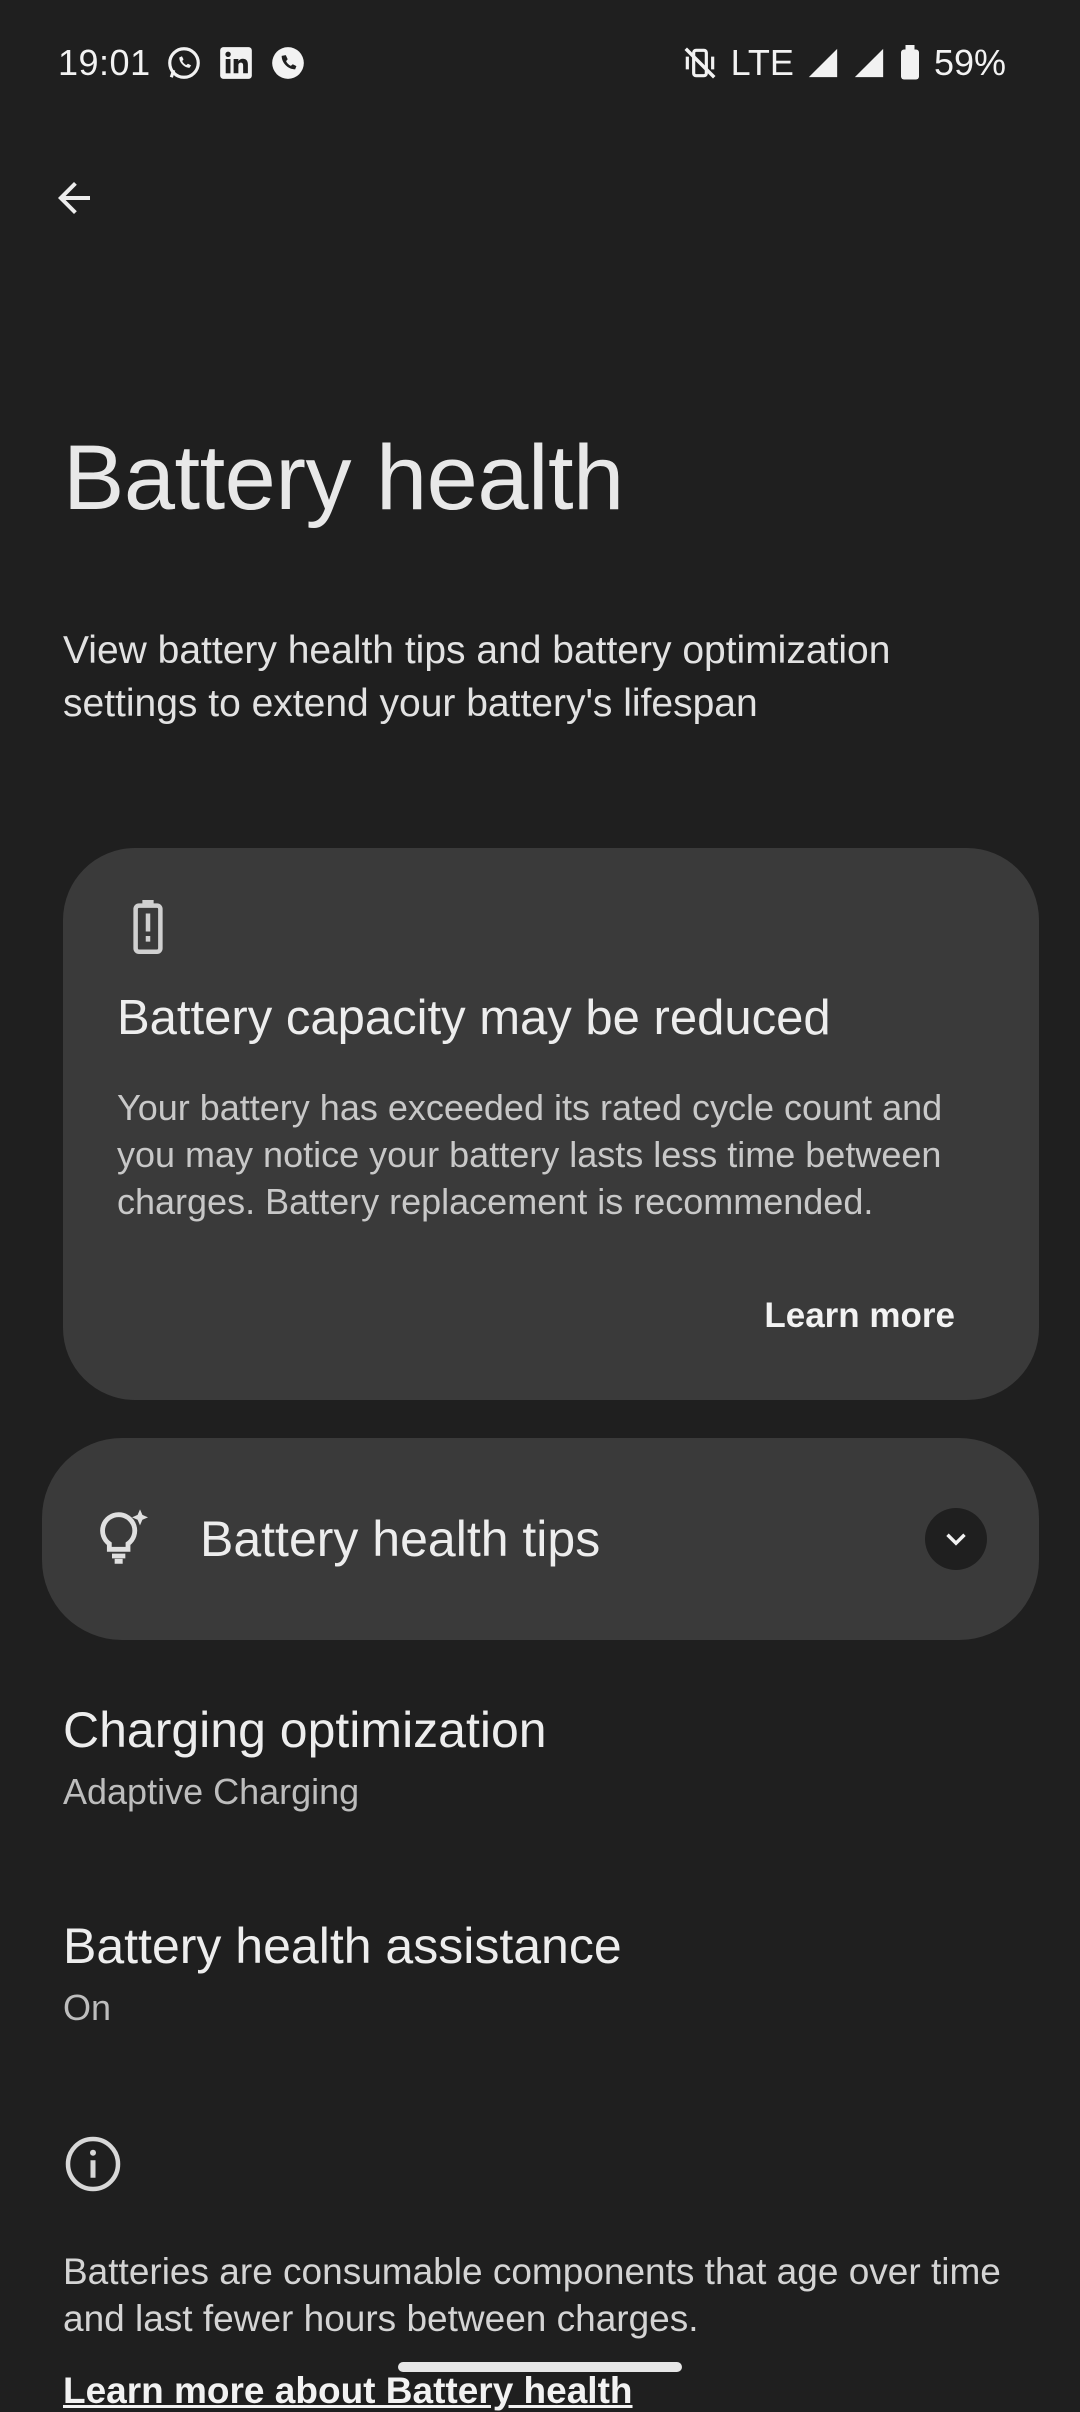  What do you see at coordinates (474, 1018) in the screenshot?
I see `warning-title: Battery capacity may be reduced` at bounding box center [474, 1018].